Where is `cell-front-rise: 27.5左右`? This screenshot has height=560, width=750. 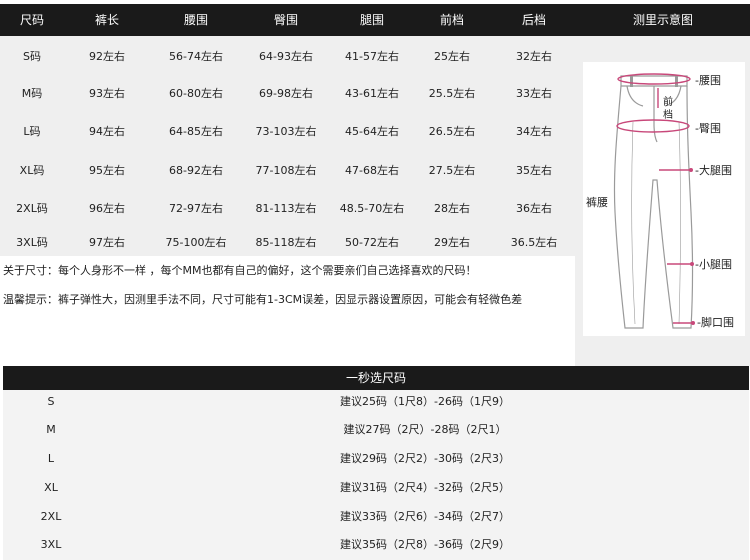
cell-front-rise: 27.5左右 is located at coordinates (452, 170).